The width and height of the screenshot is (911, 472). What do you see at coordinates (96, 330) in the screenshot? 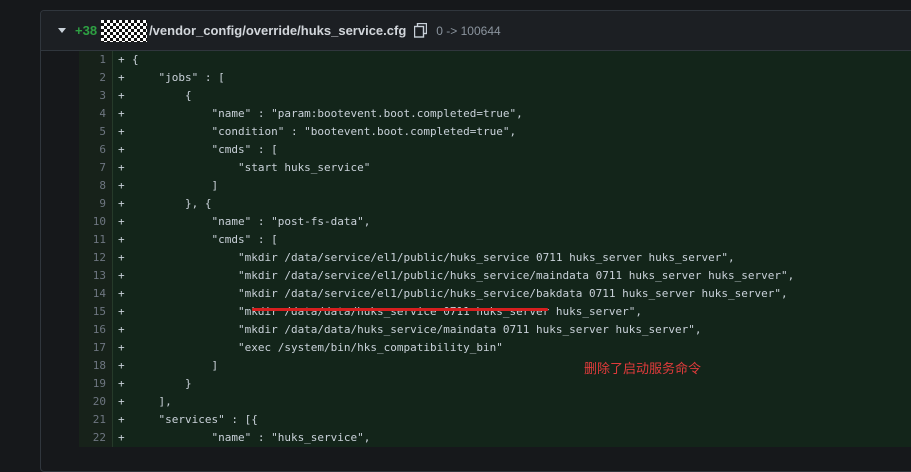
I see `line-number: 16` at bounding box center [96, 330].